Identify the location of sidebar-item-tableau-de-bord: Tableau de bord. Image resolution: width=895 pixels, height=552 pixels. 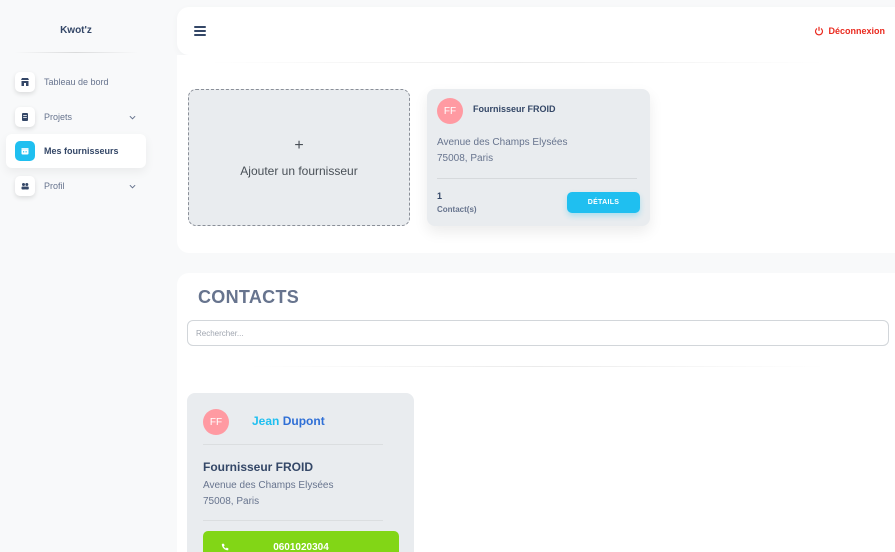
(76, 82).